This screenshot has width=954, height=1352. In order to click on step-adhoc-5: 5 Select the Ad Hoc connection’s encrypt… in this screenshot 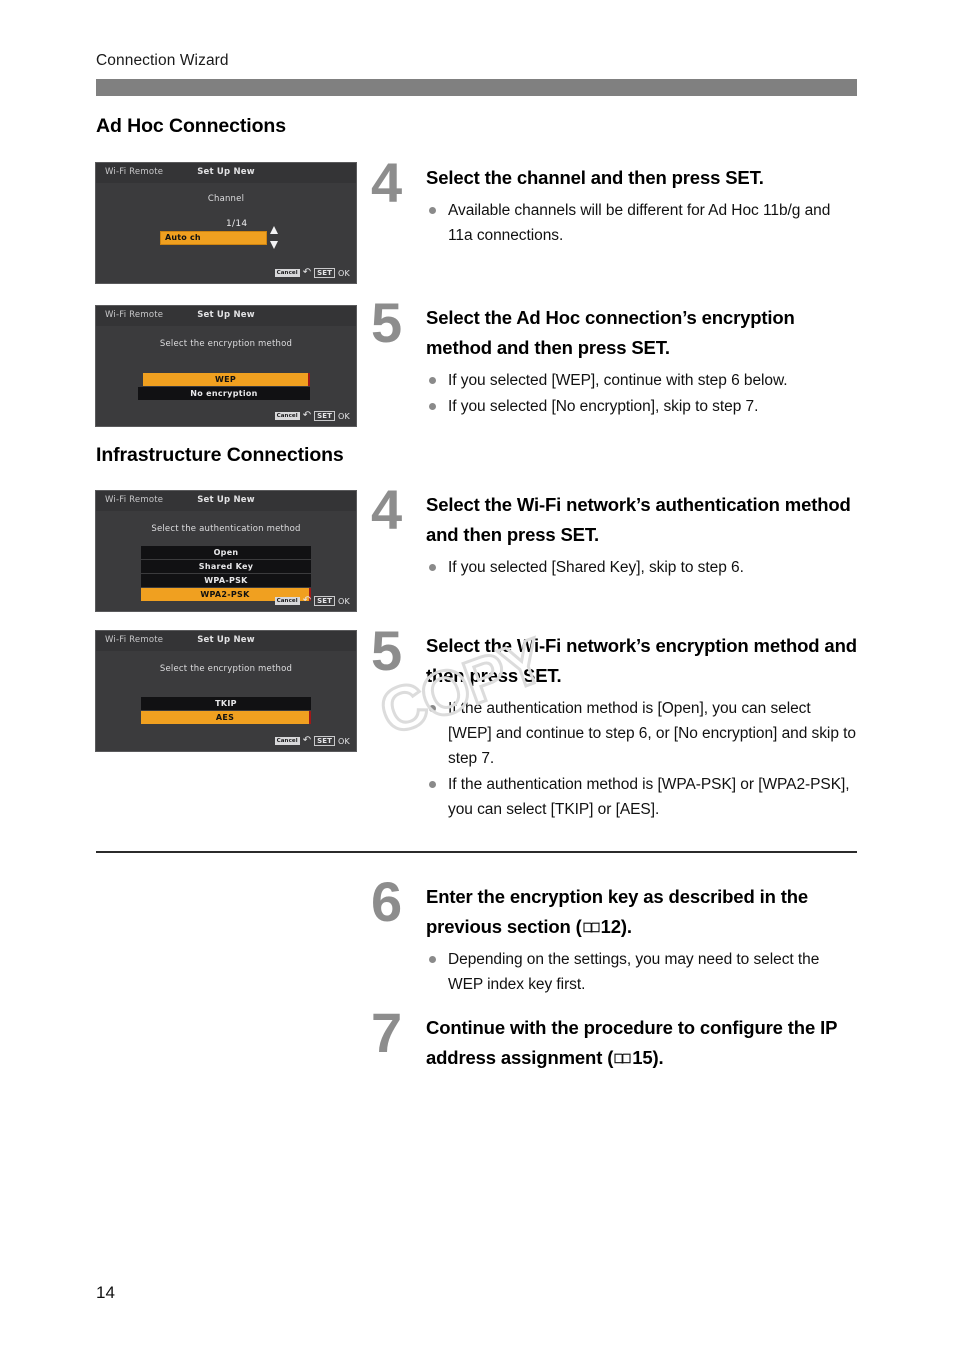, I will do `click(614, 357)`.